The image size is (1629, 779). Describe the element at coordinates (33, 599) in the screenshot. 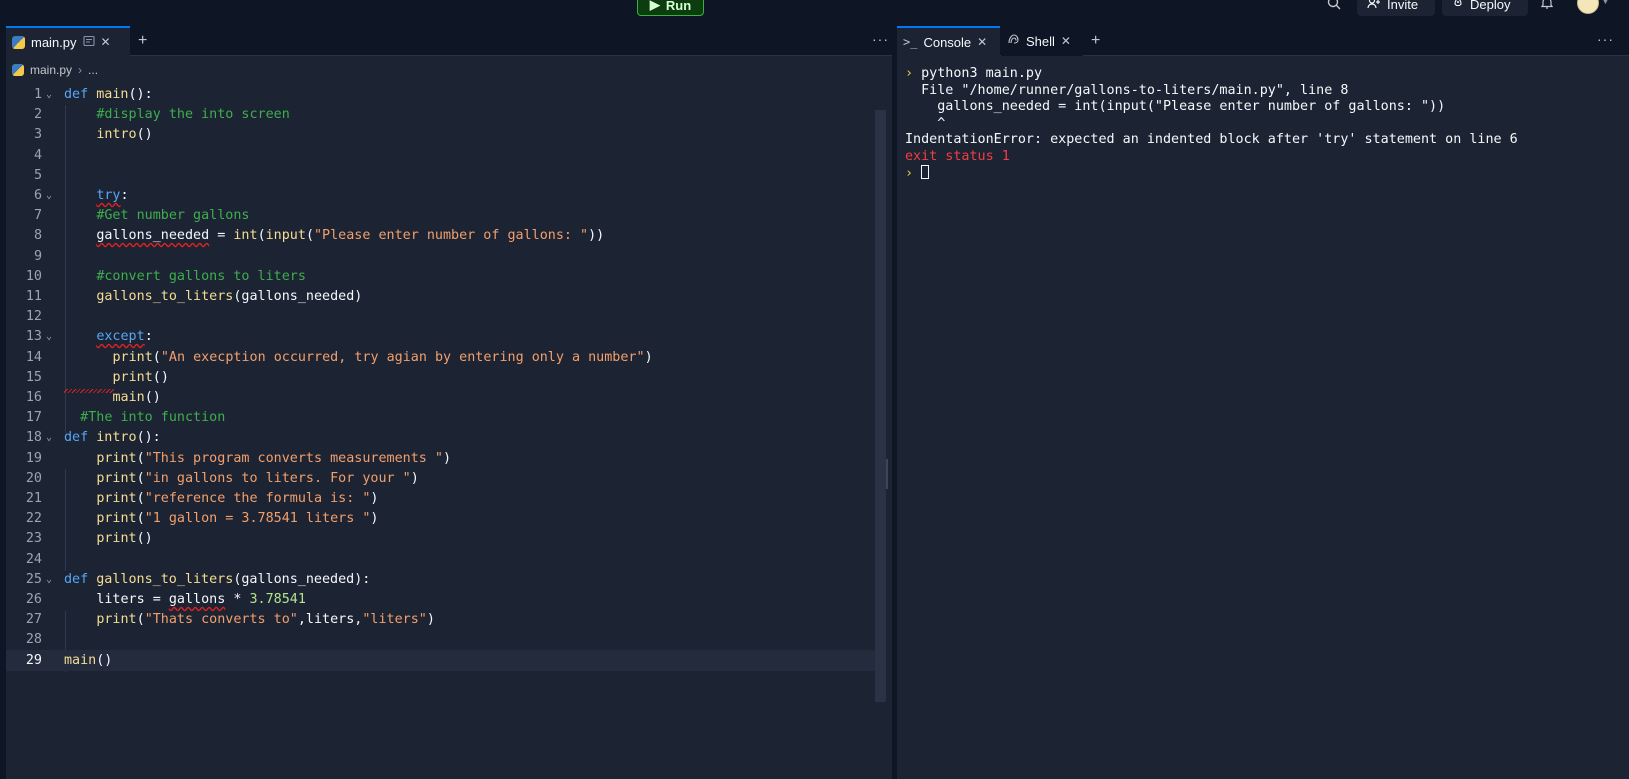

I see `line-number: 26` at that location.